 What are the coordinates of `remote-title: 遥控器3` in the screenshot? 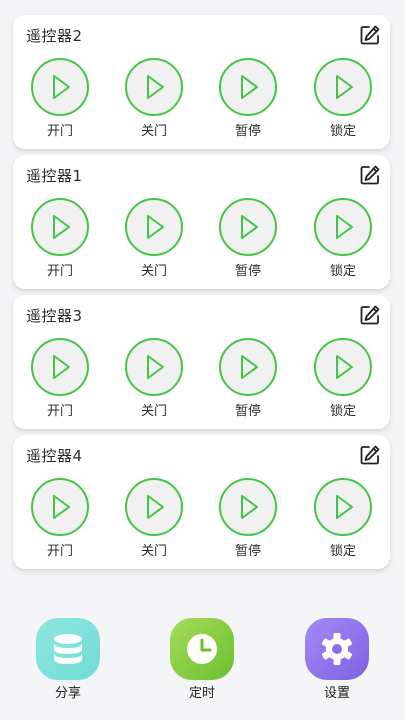 It's located at (54, 316).